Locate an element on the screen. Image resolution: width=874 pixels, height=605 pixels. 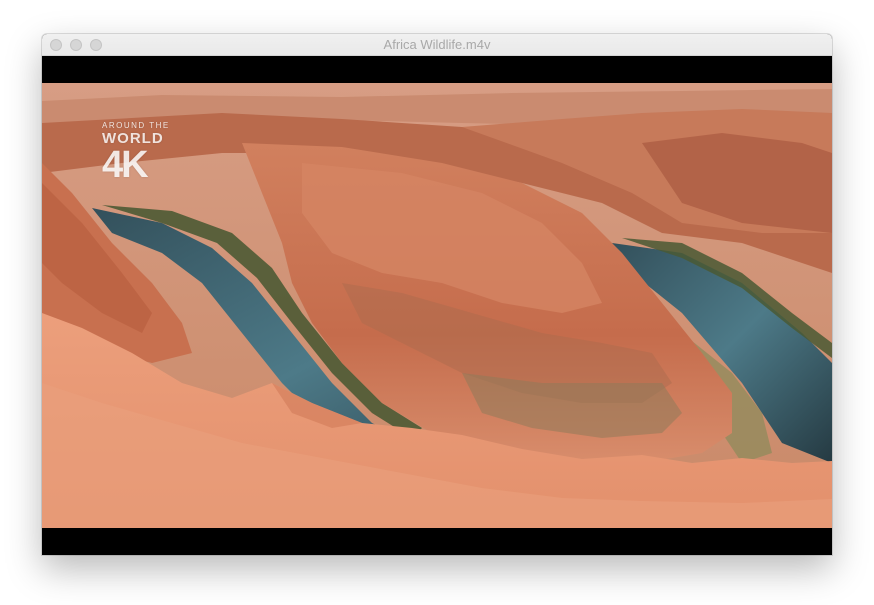
window-title: Africa Wildlife.m4v is located at coordinates (437, 44).